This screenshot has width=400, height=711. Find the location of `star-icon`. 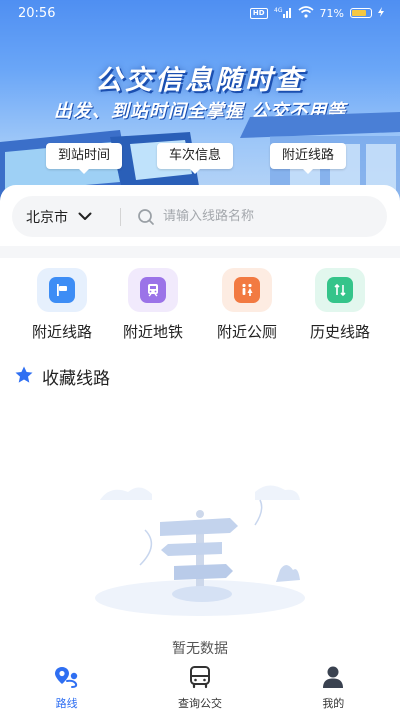

star-icon is located at coordinates (24, 377).